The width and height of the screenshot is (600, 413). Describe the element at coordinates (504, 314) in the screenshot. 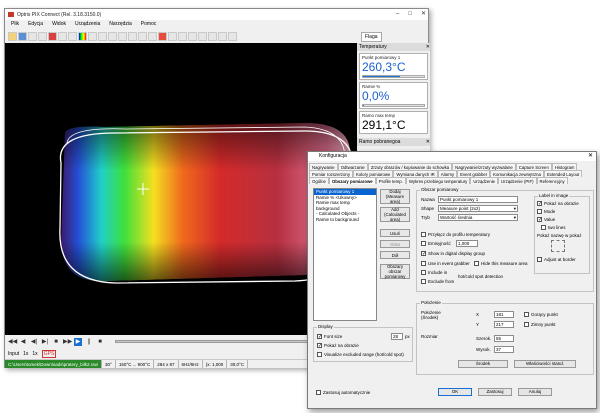

I see `x-field: 181` at that location.